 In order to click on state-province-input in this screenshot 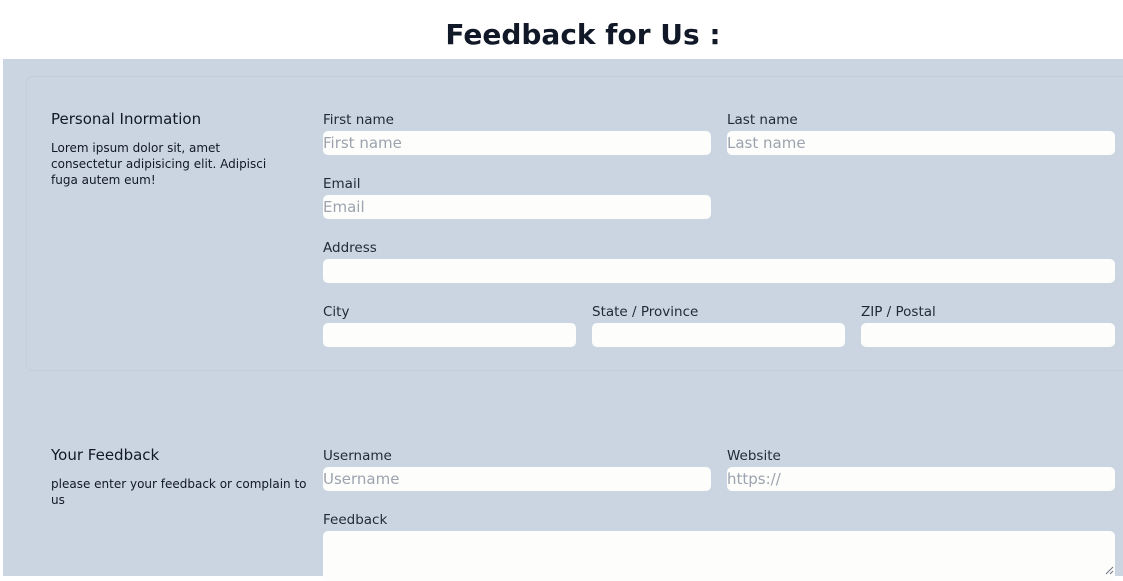, I will do `click(718, 335)`.